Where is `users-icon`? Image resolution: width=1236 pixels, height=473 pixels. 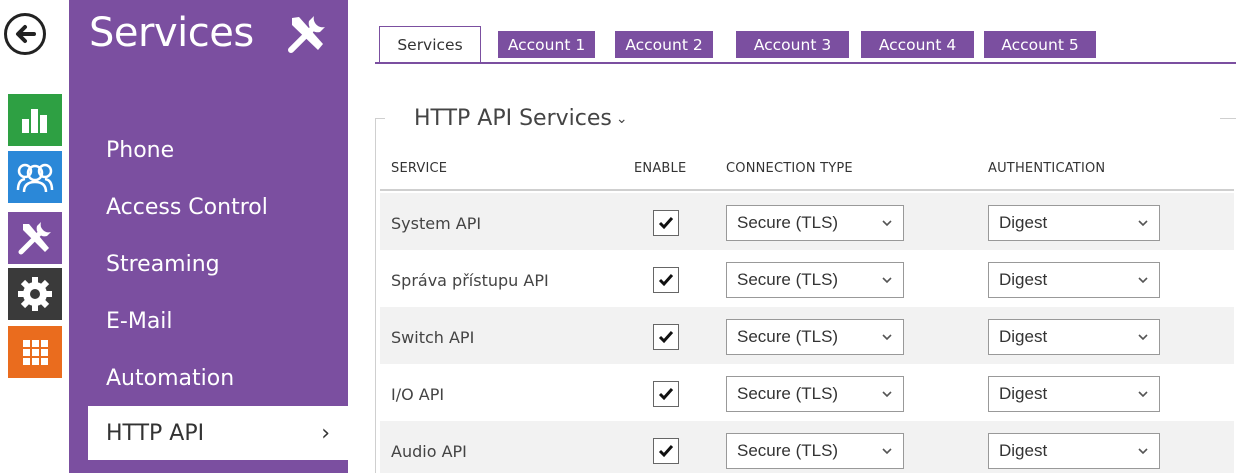 users-icon is located at coordinates (35, 178).